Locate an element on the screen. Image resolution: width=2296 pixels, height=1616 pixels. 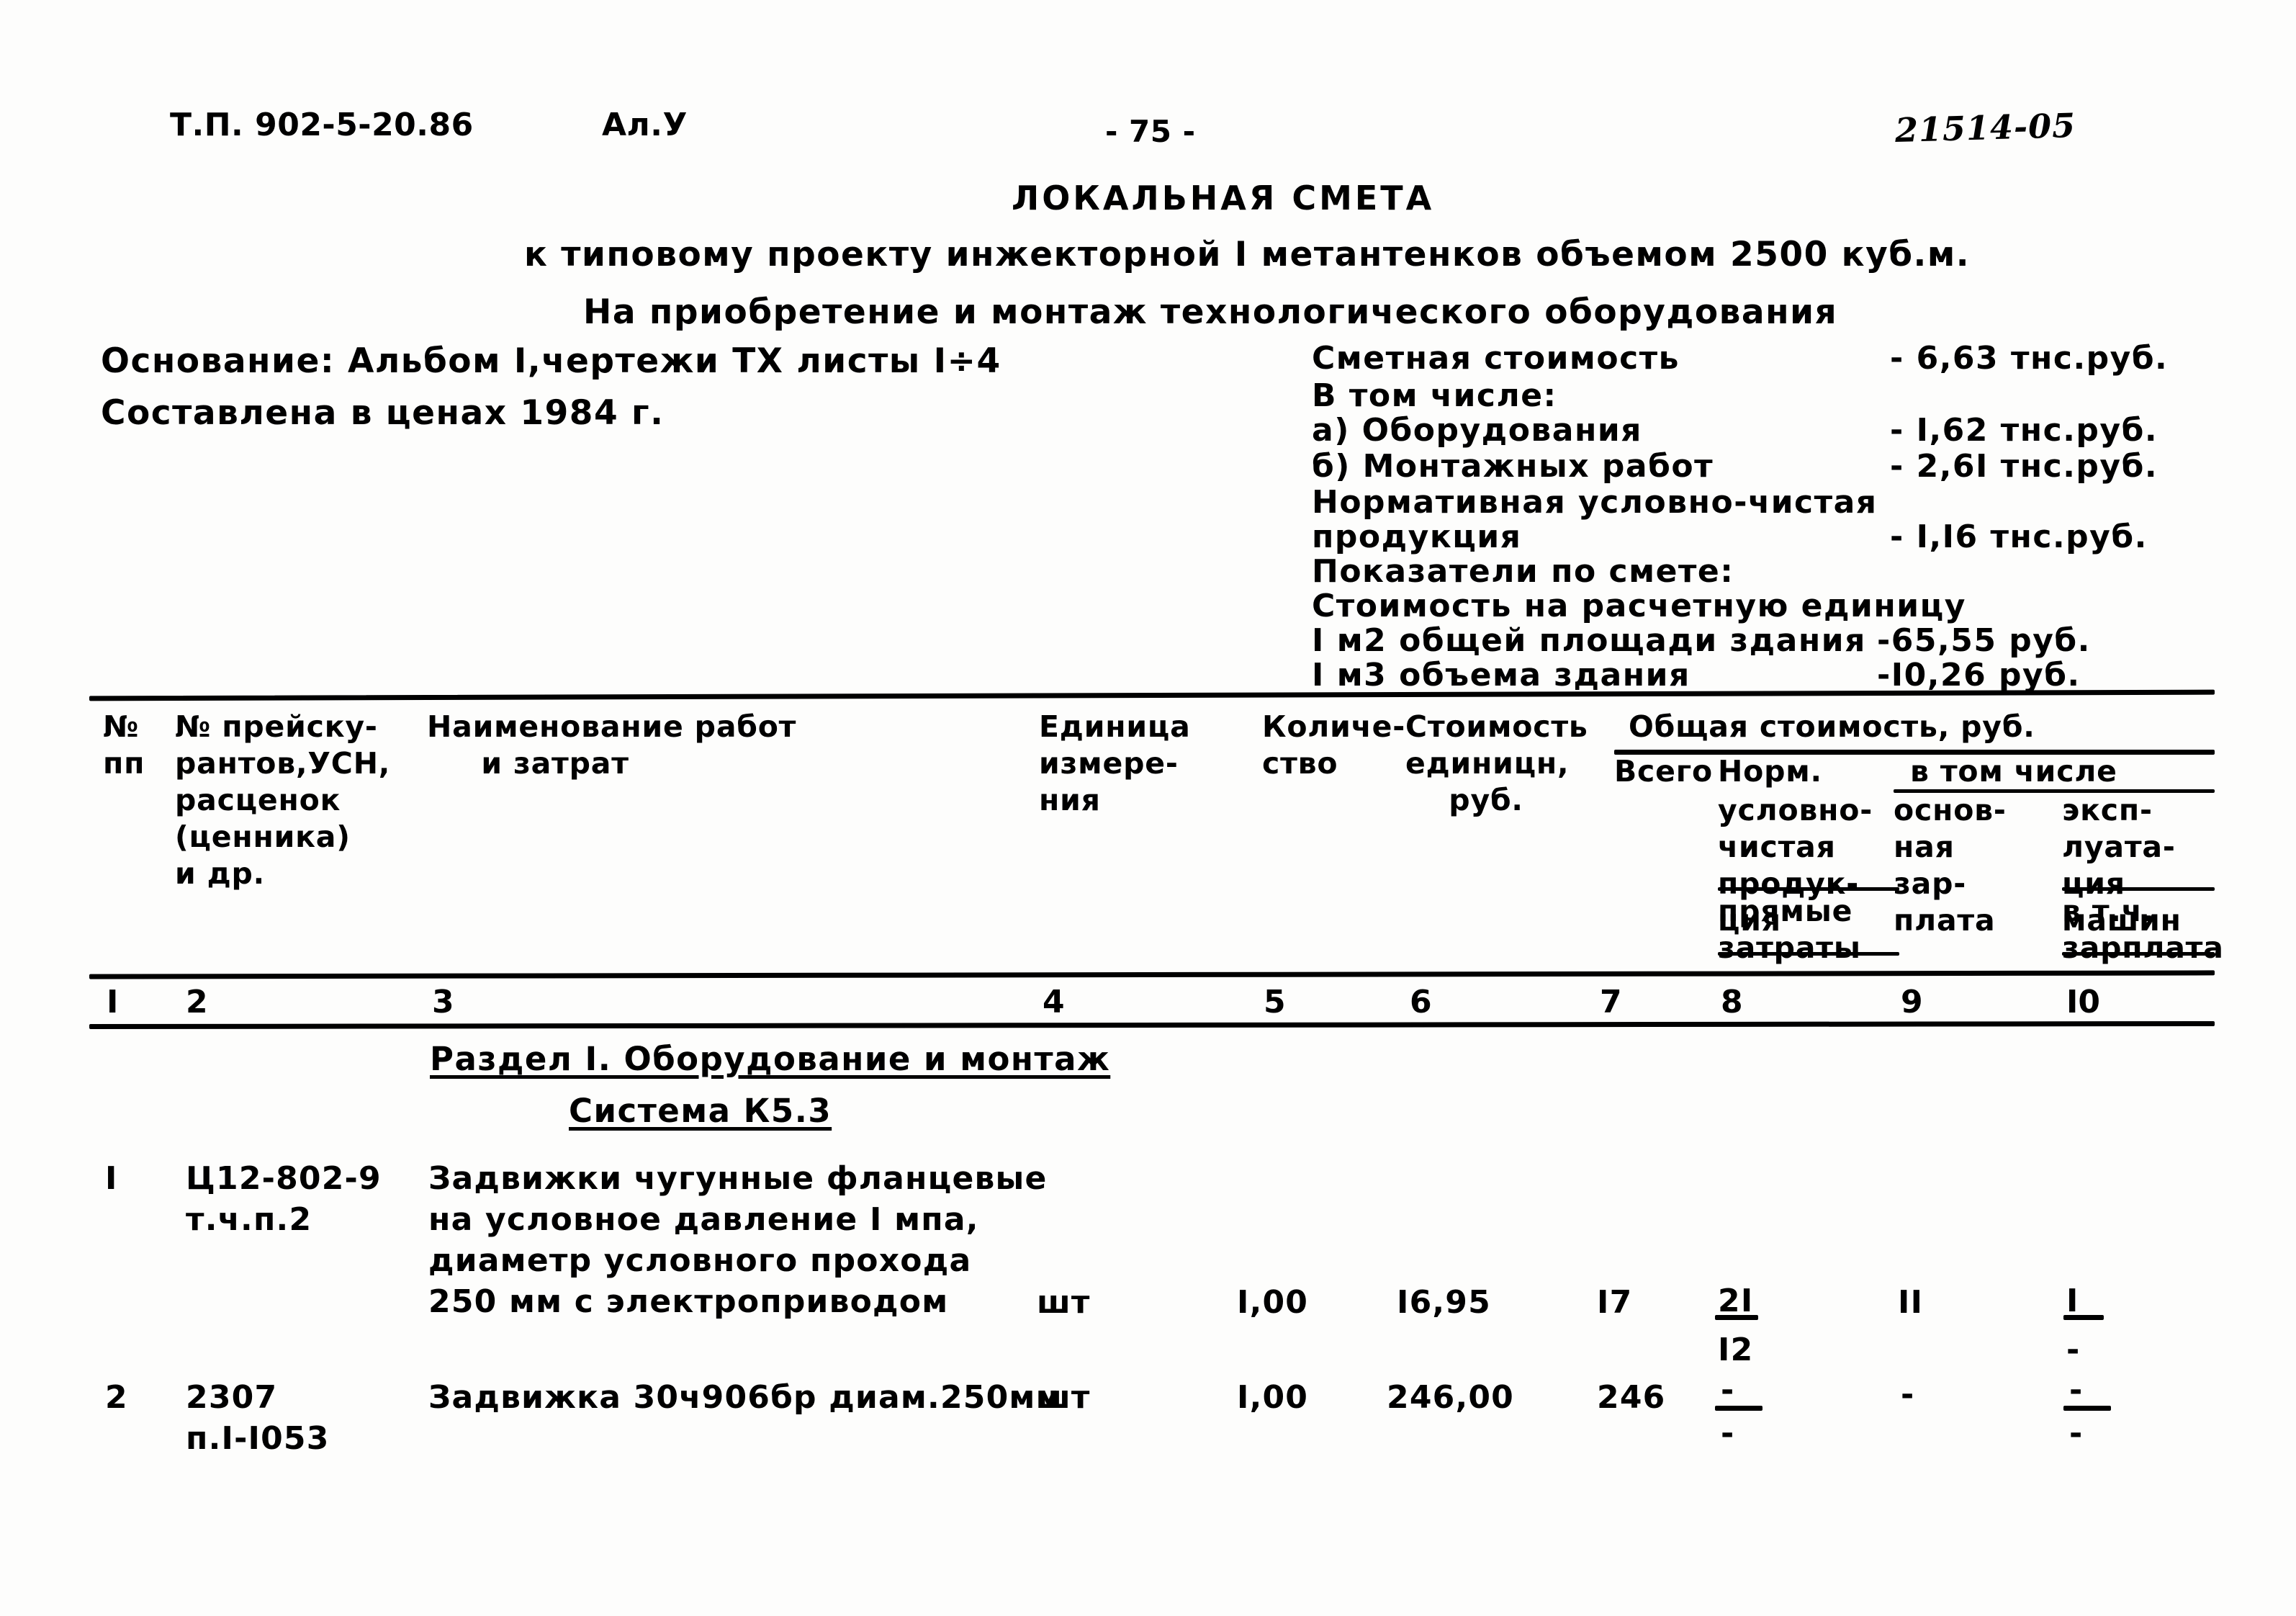
summary-label: I м2 общей площади здания is located at coordinates (1589, 640).